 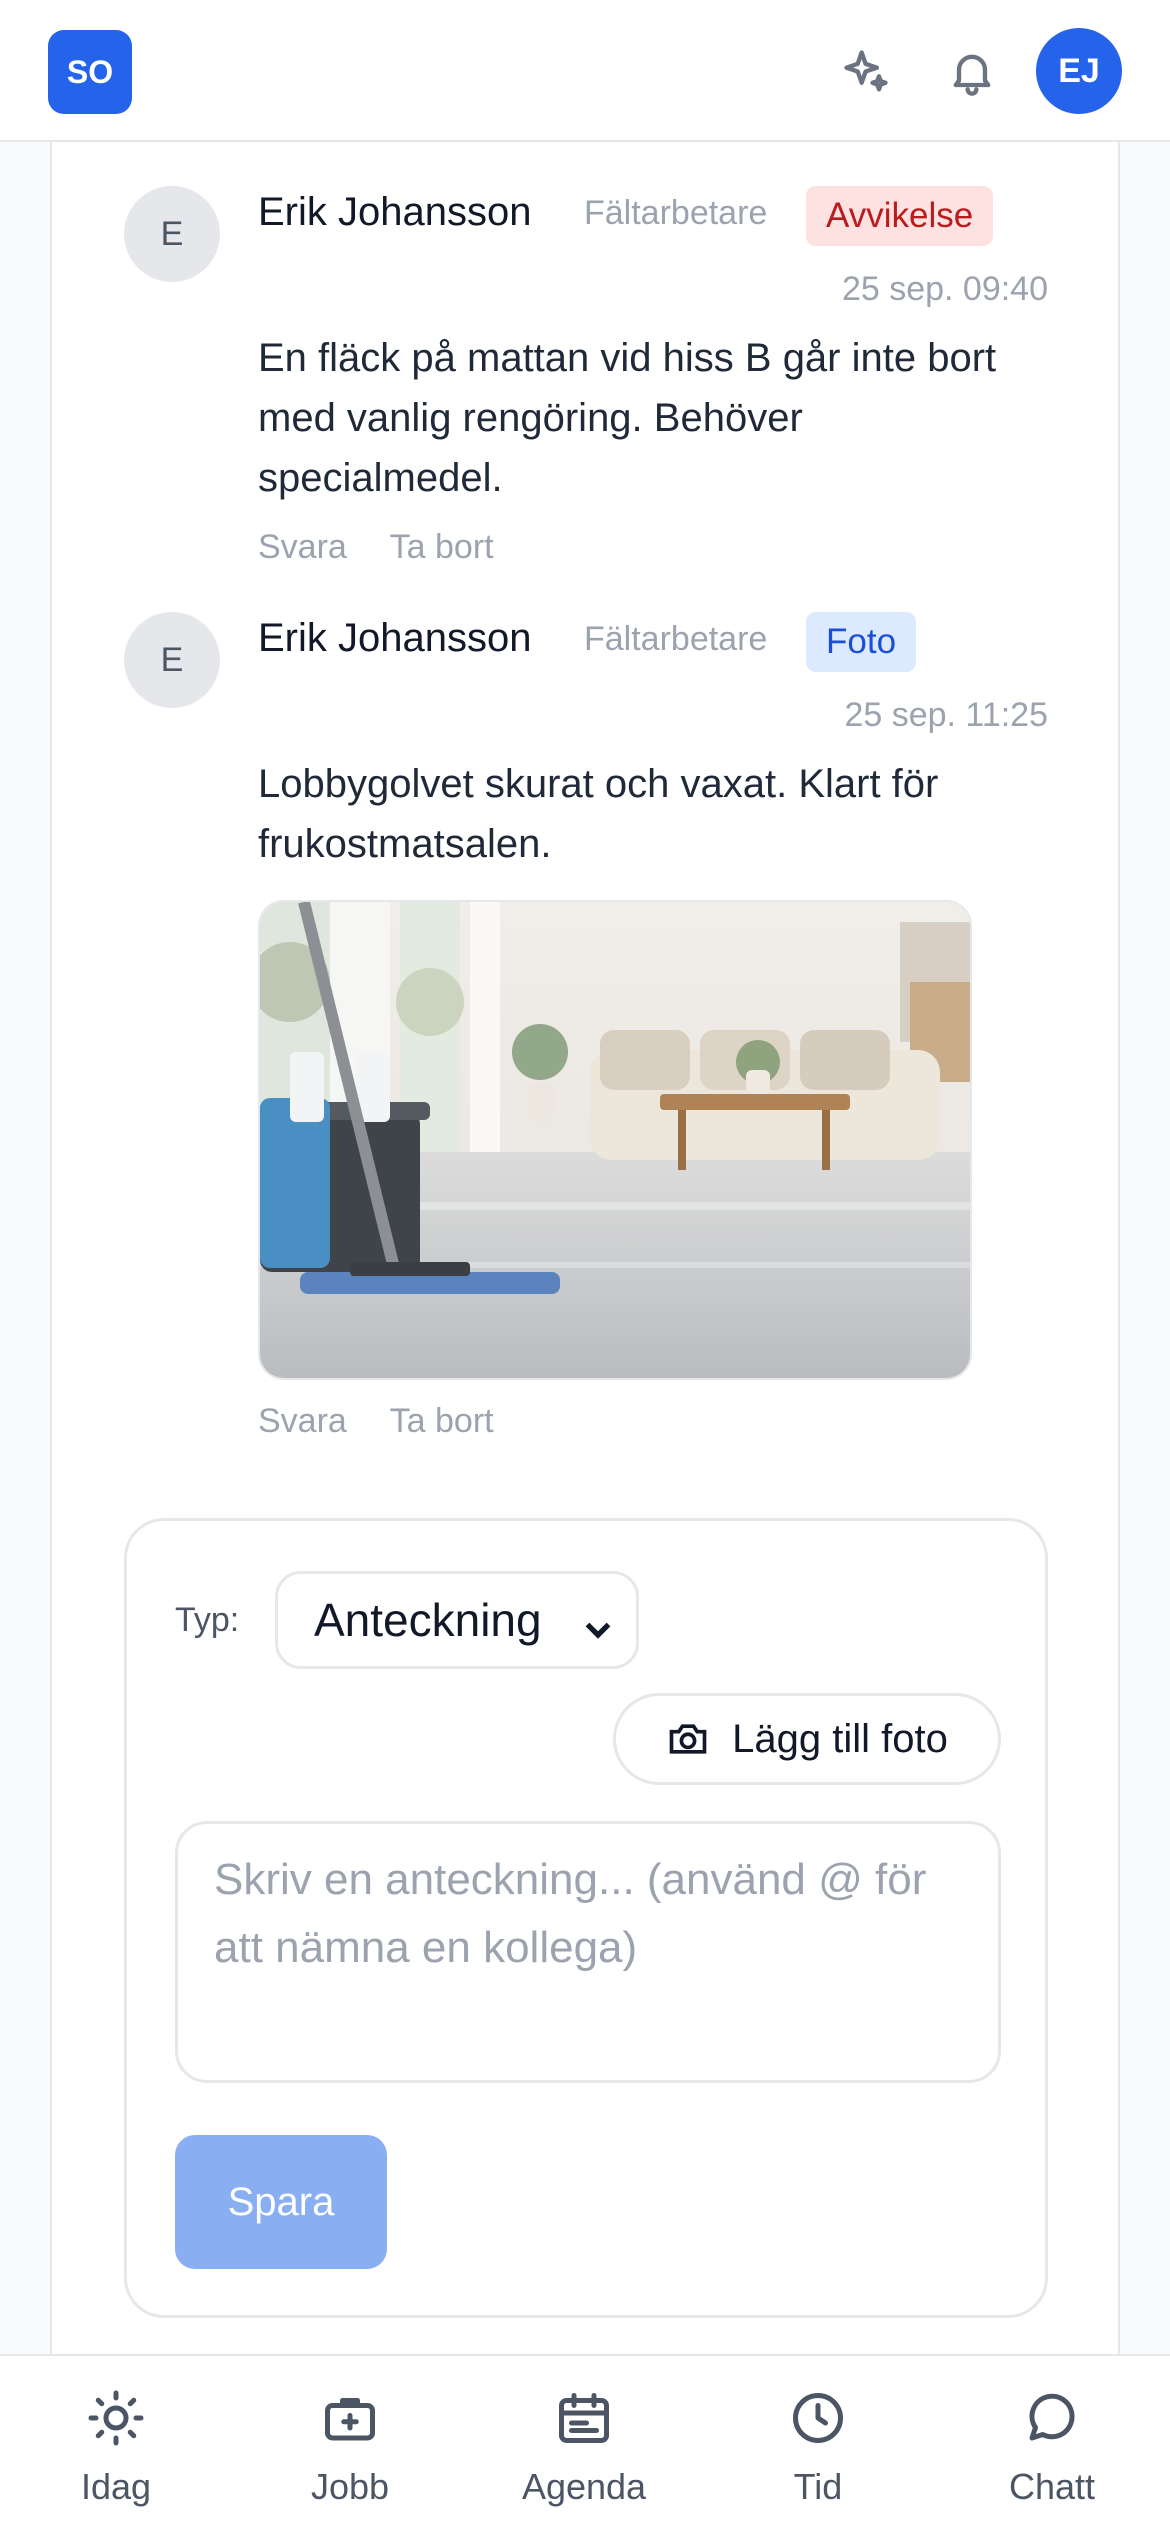 What do you see at coordinates (866, 72) in the screenshot?
I see `sparkles-icon` at bounding box center [866, 72].